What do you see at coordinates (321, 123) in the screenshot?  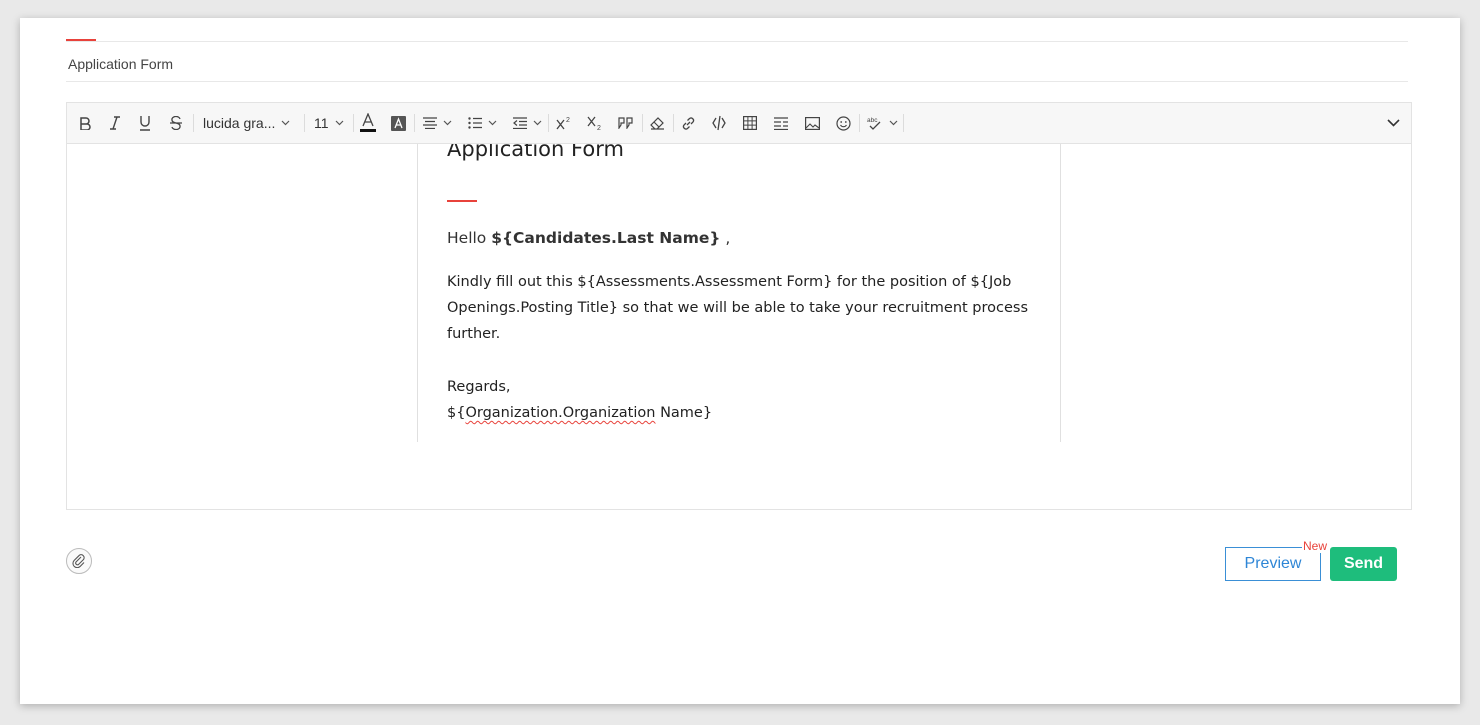 I see `font-size-value: 11` at bounding box center [321, 123].